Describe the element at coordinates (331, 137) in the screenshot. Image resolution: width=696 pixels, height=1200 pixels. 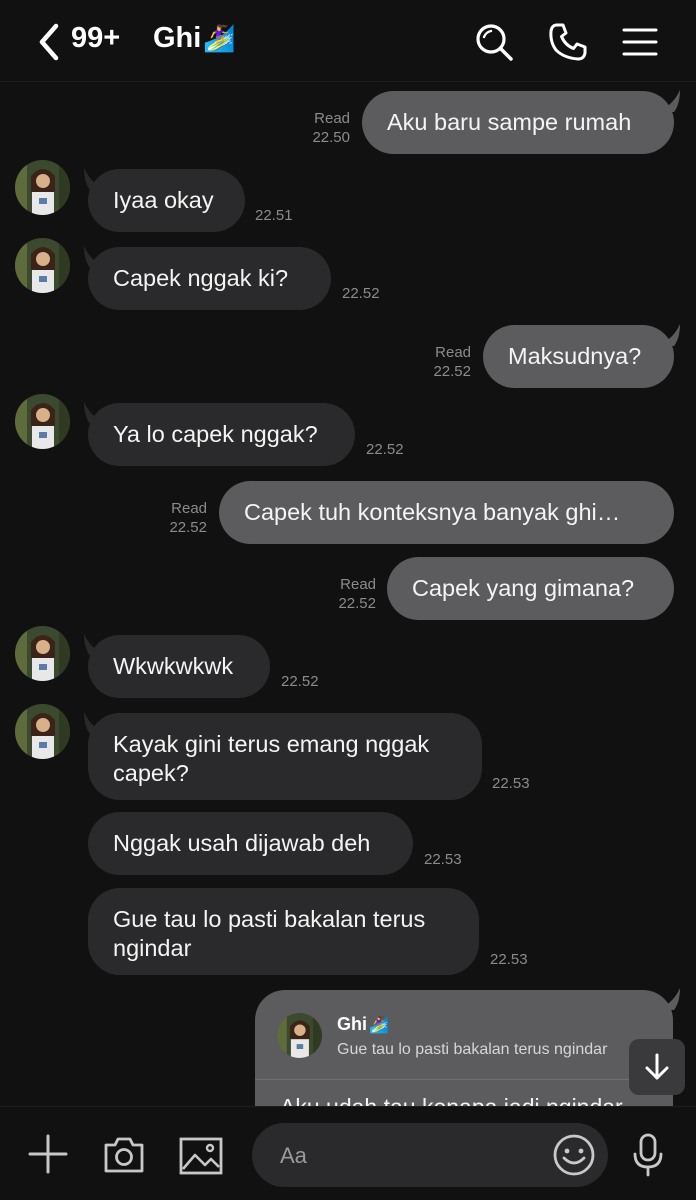
I see `message-time: 22.50` at that location.